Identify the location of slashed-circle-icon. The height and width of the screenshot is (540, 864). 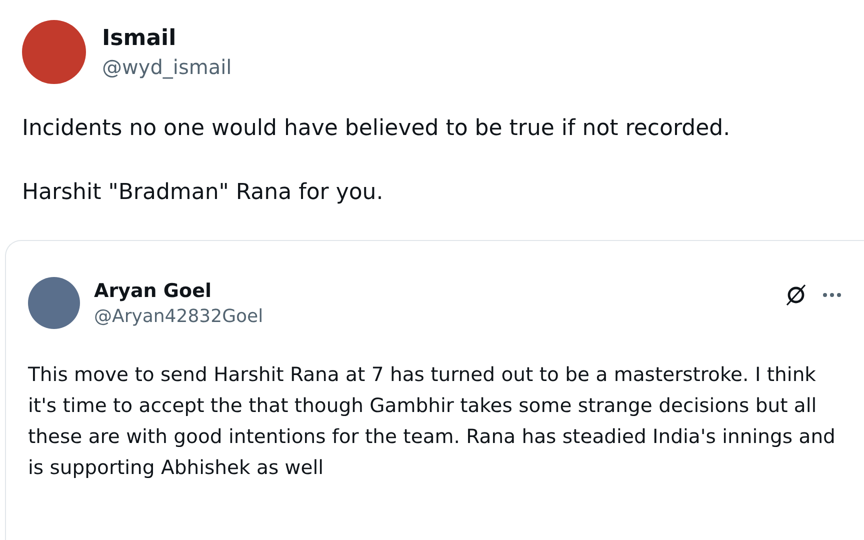
(796, 295).